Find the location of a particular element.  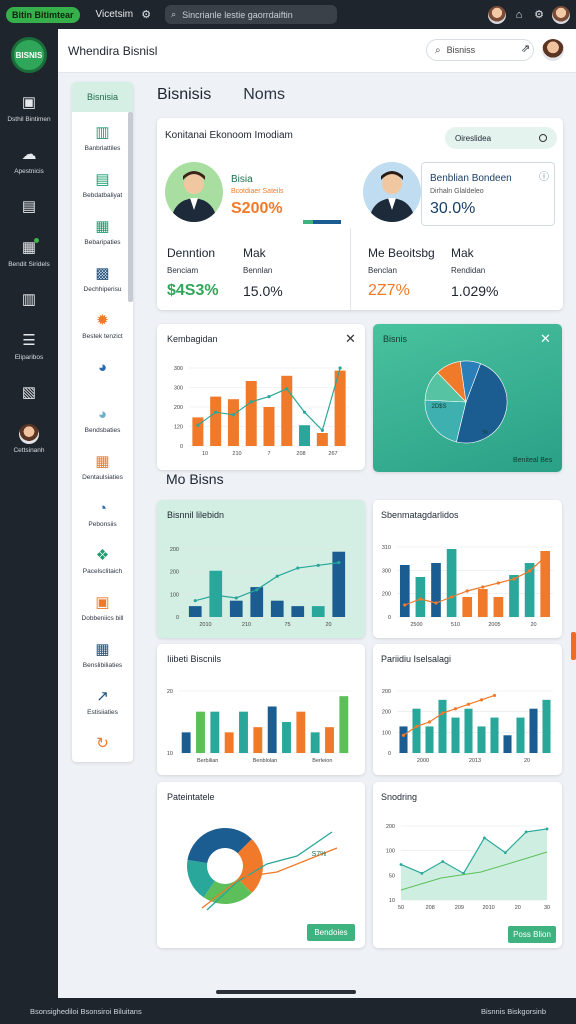

subnav-item-10: ▣ Dobbeniics bill is located at coordinates (102, 605).